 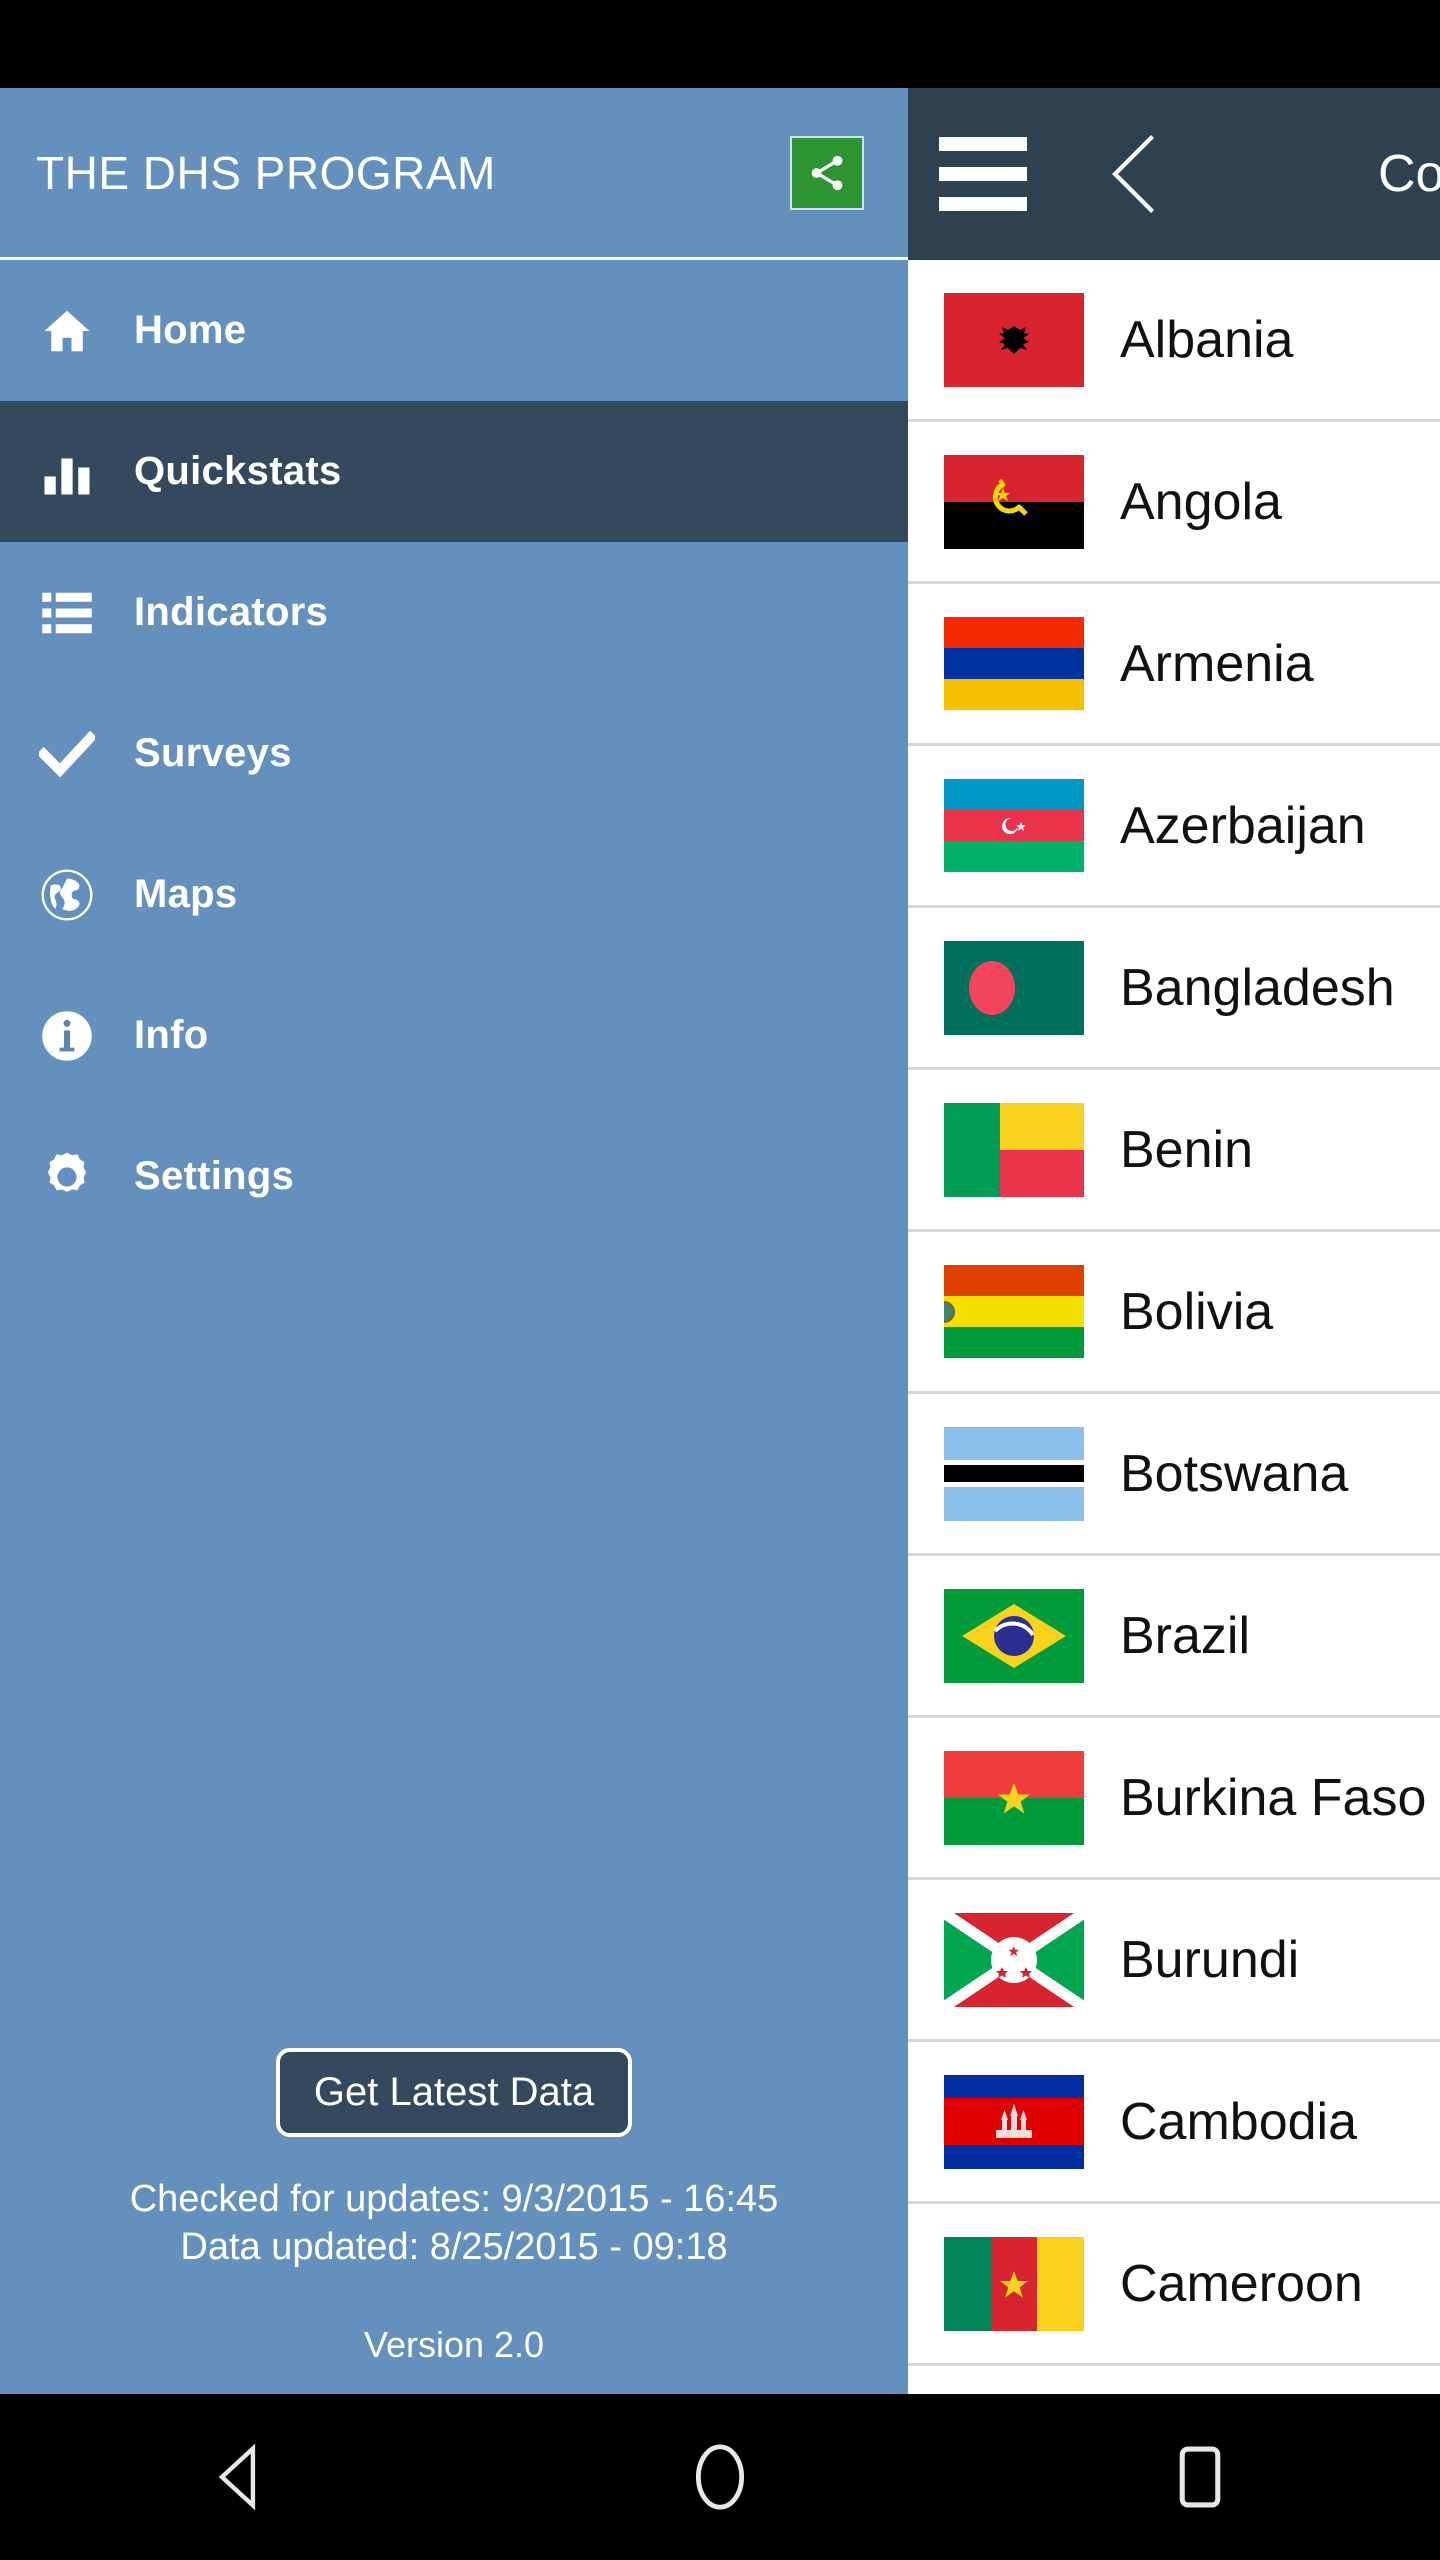 I want to click on share-button, so click(x=827, y=172).